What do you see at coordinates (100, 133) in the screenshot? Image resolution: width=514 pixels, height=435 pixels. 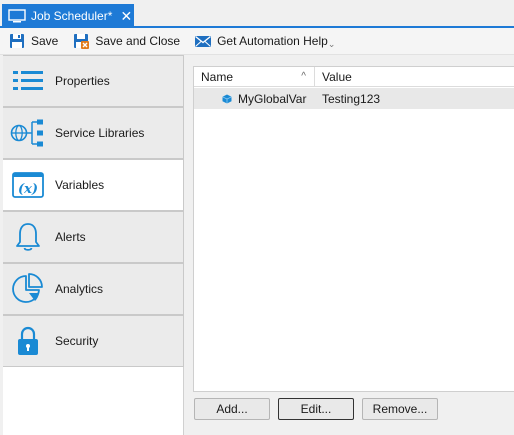 I see `sidebar-item-label: Service Libraries` at bounding box center [100, 133].